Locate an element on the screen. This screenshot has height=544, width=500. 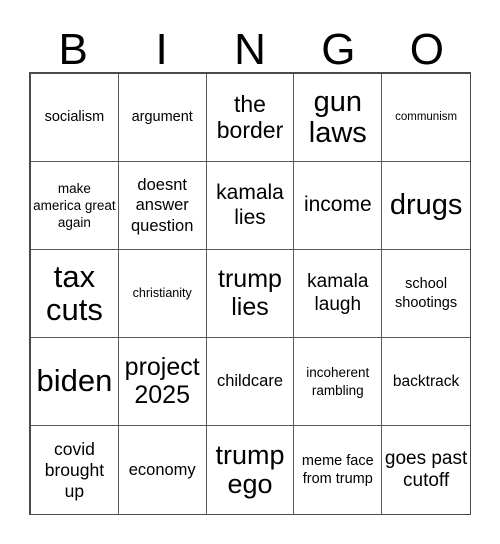
bingo-cell: goes past cutoff is located at coordinates (426, 470).